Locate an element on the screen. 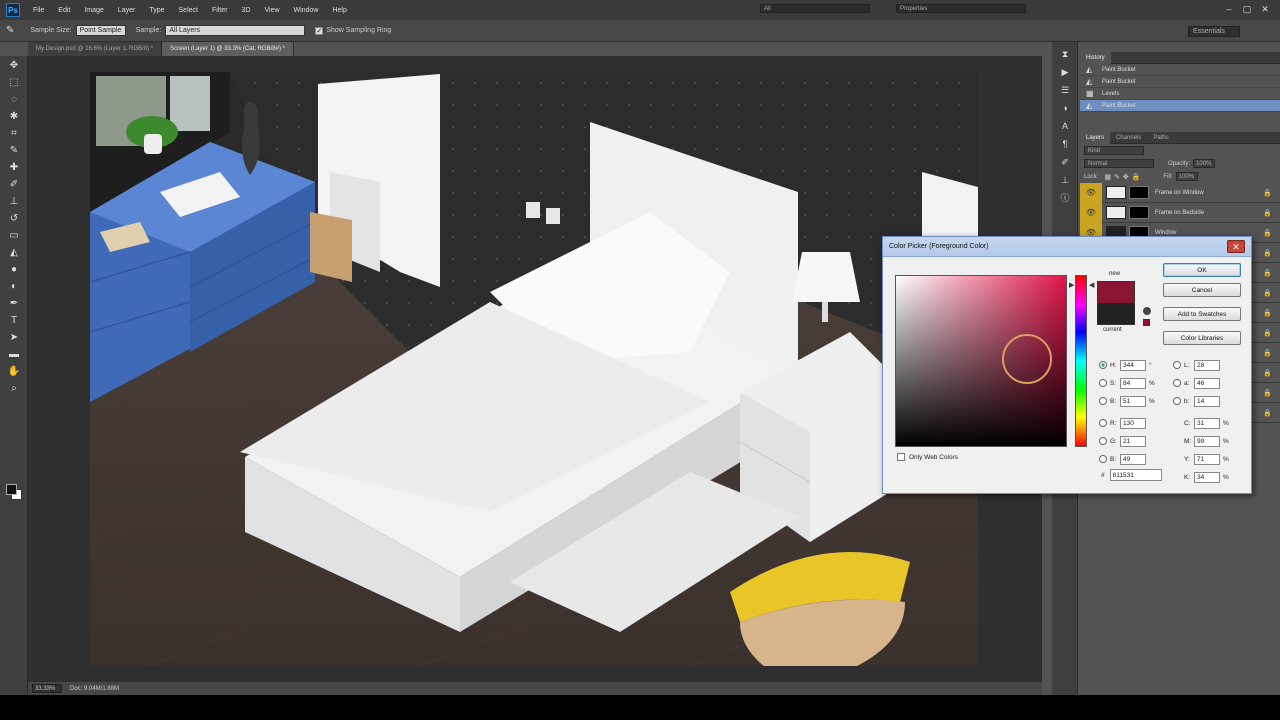  hue-field: 344 is located at coordinates (1133, 365).